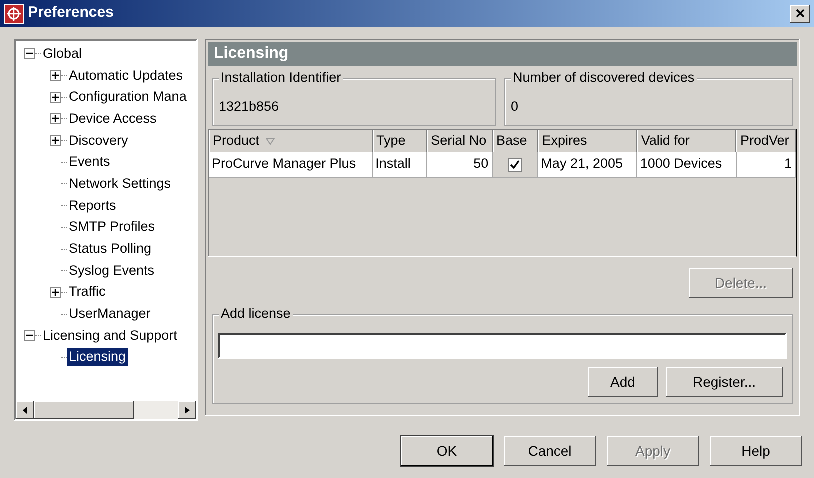  I want to click on right-arrow-icon, so click(187, 410).